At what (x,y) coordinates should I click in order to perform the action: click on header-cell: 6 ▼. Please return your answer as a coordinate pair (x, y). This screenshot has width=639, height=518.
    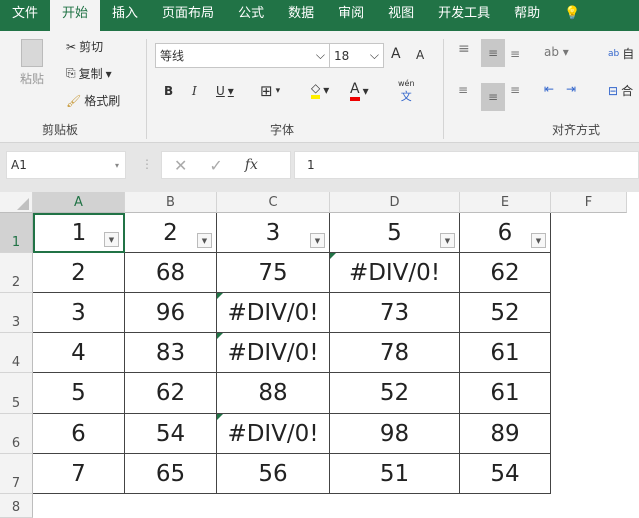
    Looking at the image, I should click on (505, 233).